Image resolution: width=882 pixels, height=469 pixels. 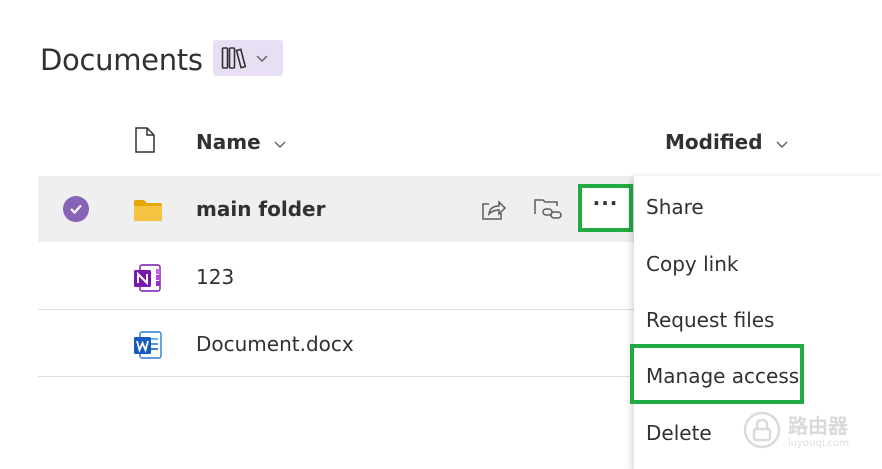 I want to click on page-title: Documents, so click(x=121, y=60).